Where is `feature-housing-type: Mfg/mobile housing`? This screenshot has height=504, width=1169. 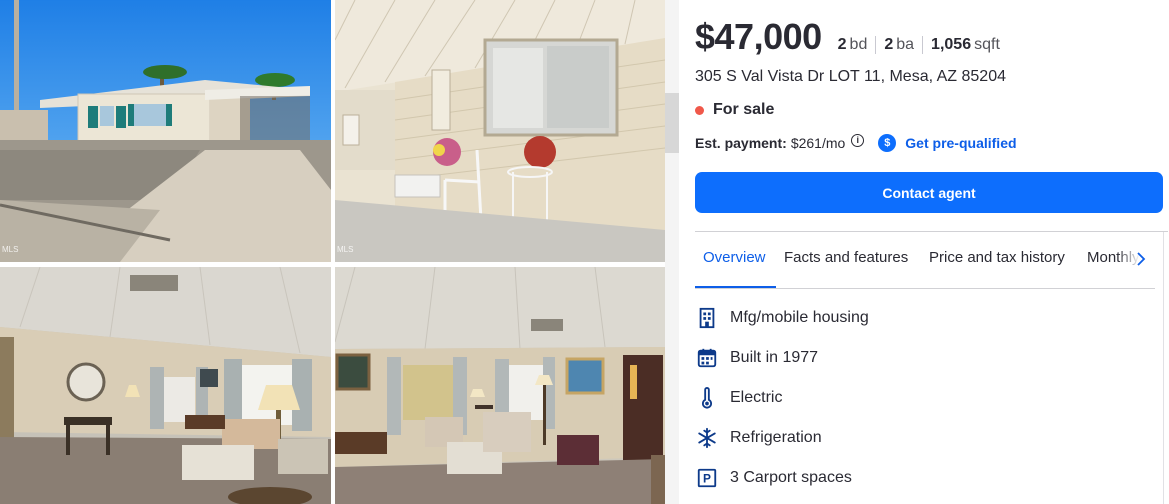
feature-housing-type: Mfg/mobile housing is located at coordinates (782, 318).